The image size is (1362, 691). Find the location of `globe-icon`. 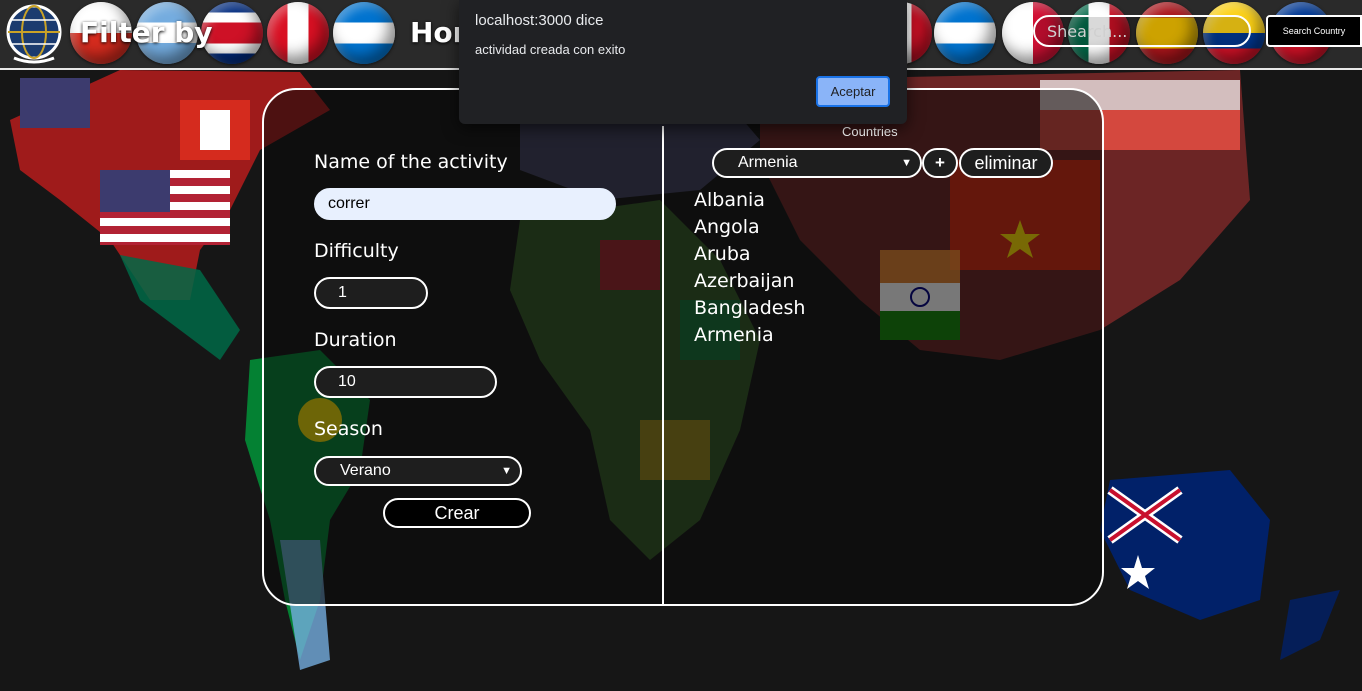

globe-icon is located at coordinates (36, 34).